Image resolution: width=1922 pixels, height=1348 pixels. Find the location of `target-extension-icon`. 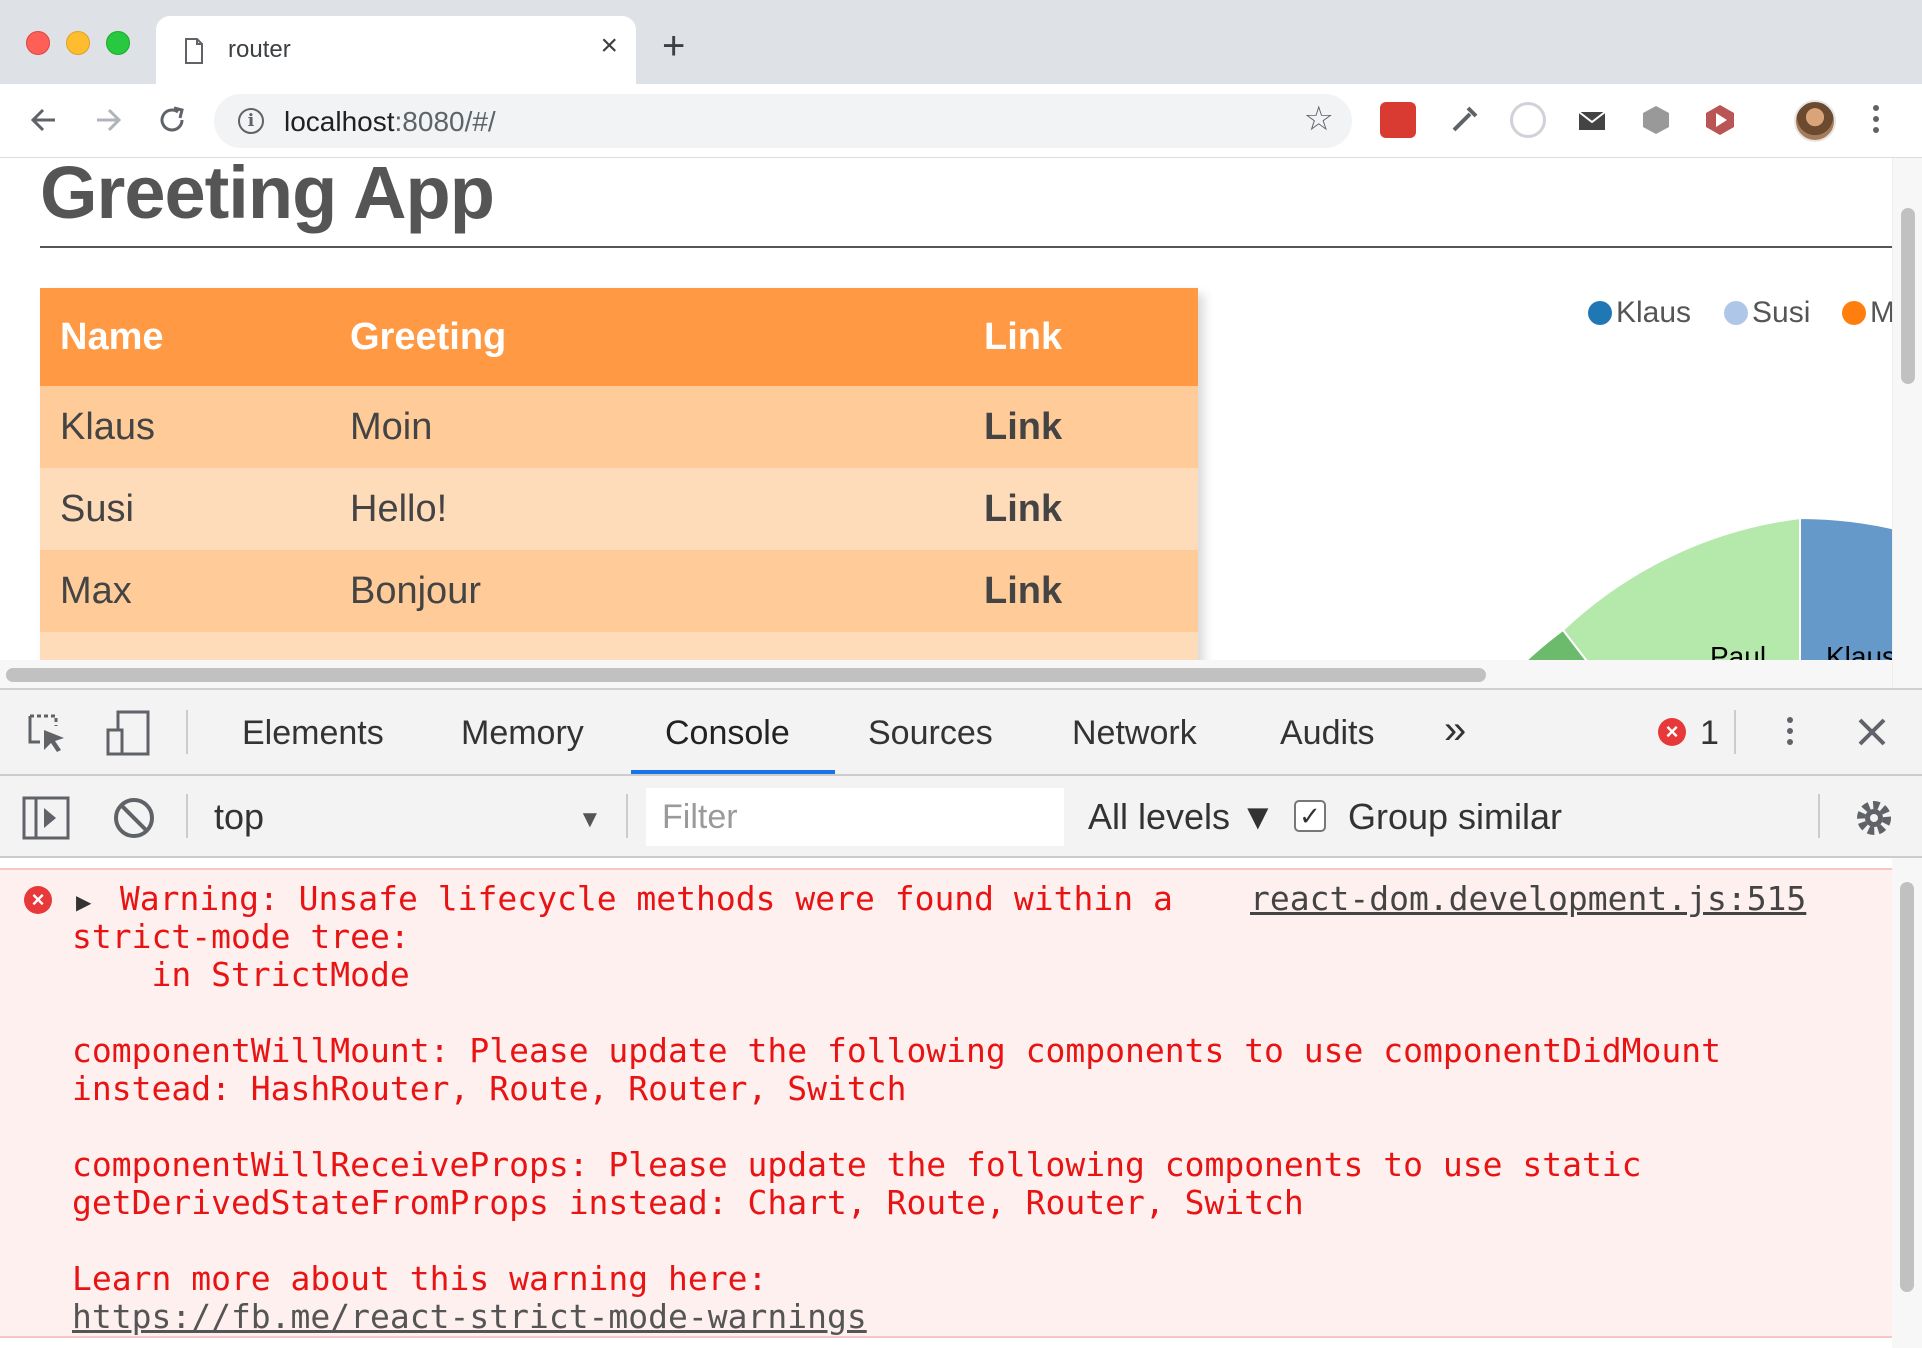

target-extension-icon is located at coordinates (1528, 120).